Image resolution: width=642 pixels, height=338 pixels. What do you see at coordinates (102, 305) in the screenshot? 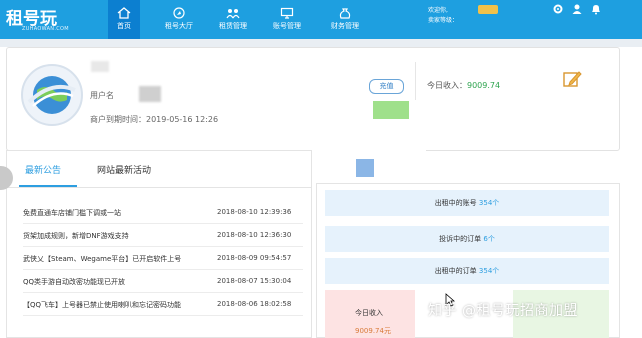
I see `news-title: 【QQ飞车】上号器已禁止使用喇叭和忘记密码功能` at bounding box center [102, 305].